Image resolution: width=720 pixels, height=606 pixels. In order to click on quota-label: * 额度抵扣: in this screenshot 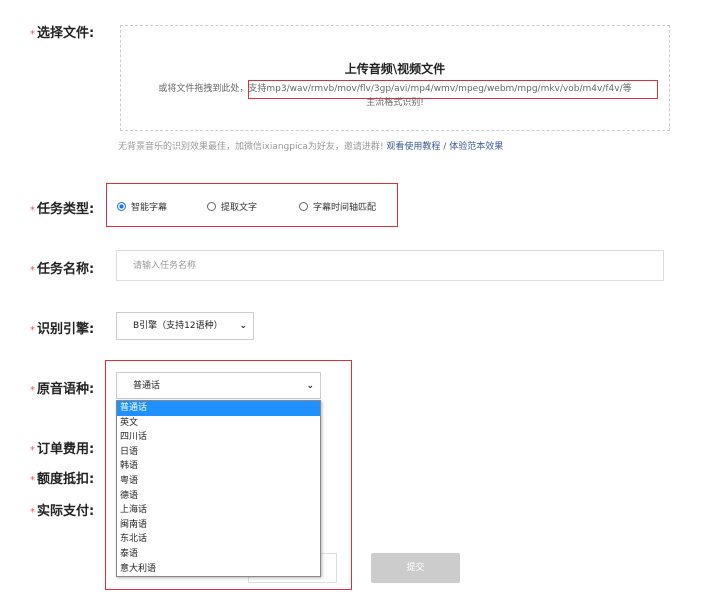, I will do `click(62, 479)`.